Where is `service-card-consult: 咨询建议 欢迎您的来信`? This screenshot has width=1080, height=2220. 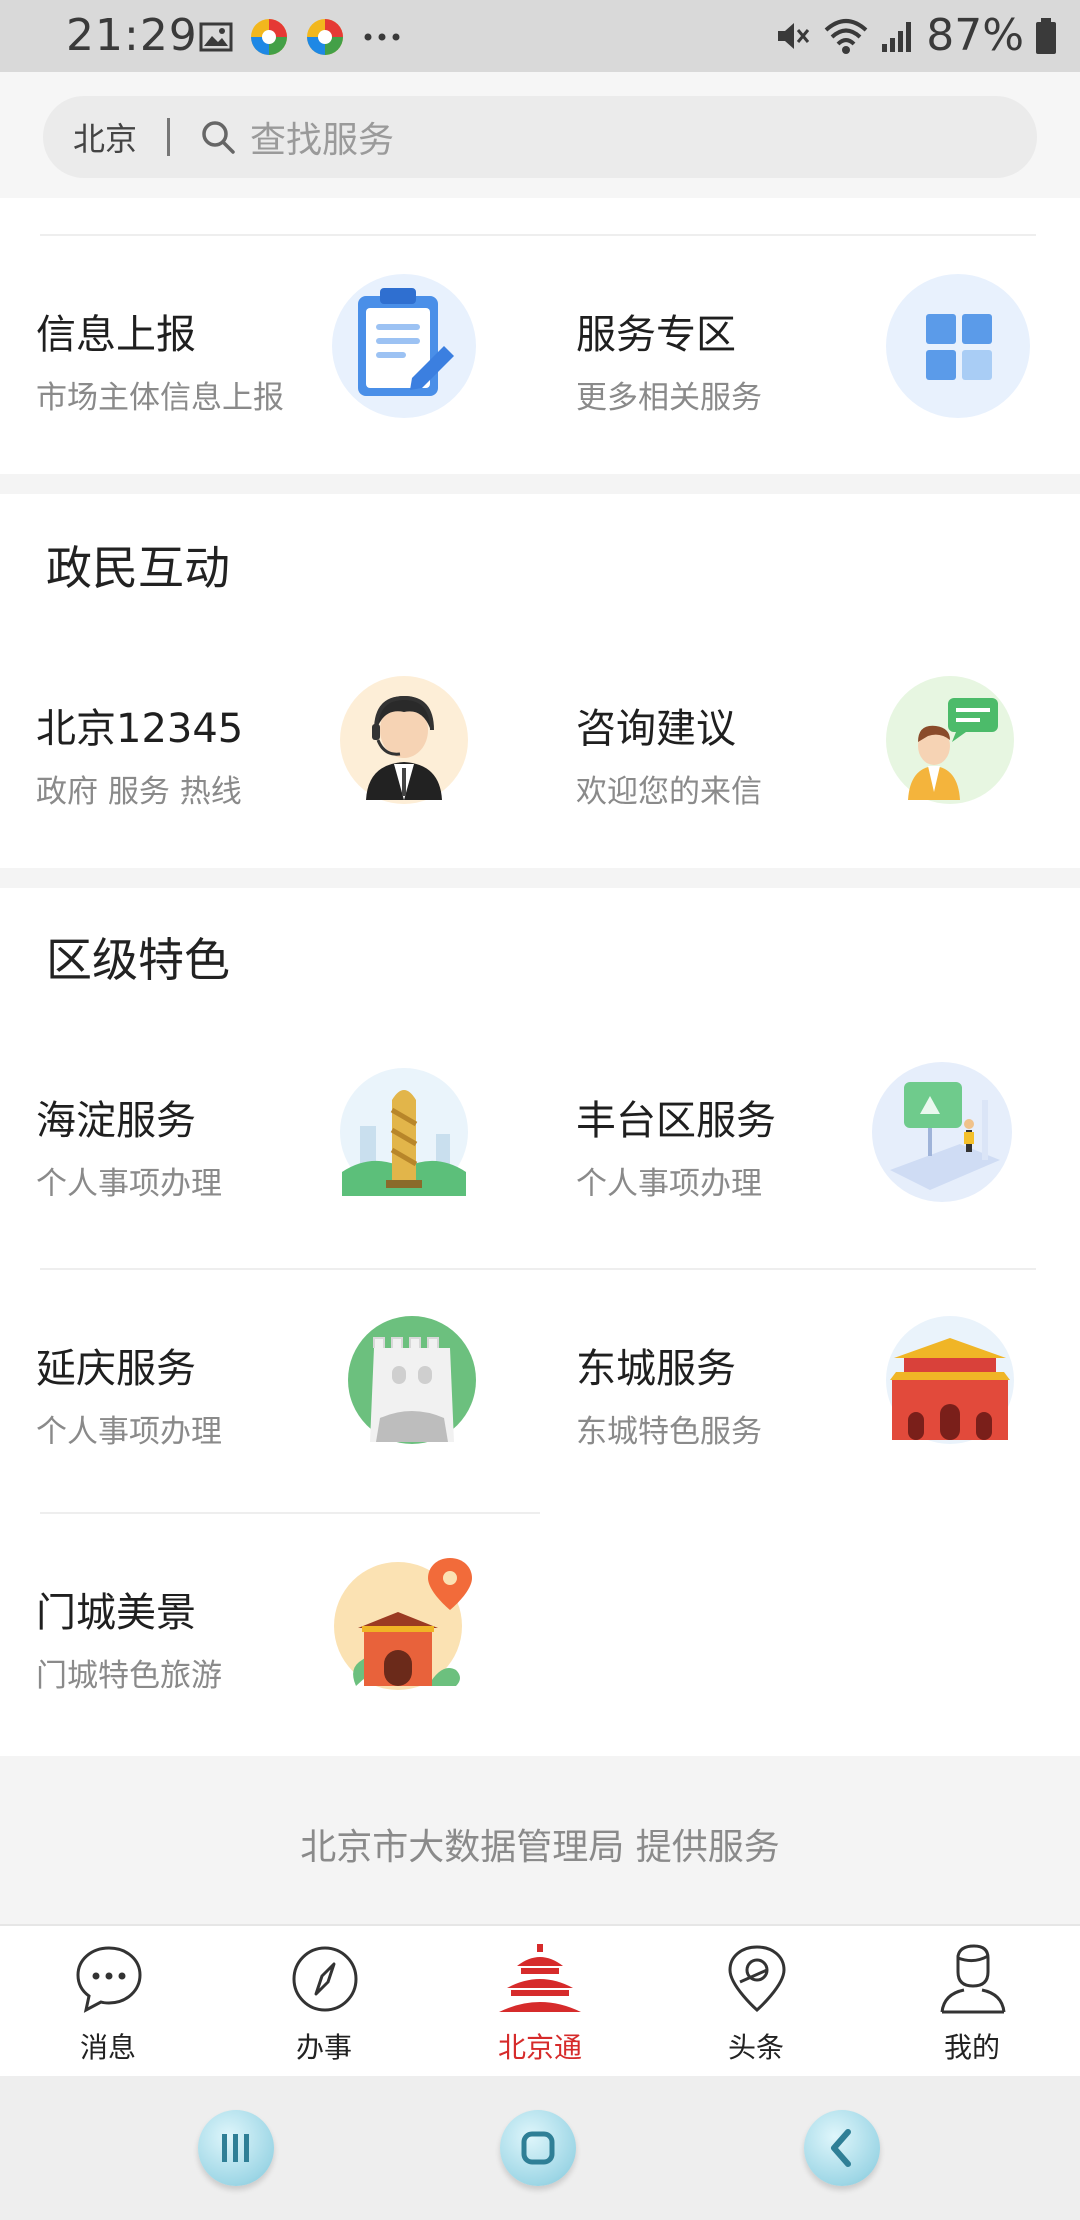
service-card-consult: 咨询建议 欢迎您的来信 is located at coordinates (828, 776).